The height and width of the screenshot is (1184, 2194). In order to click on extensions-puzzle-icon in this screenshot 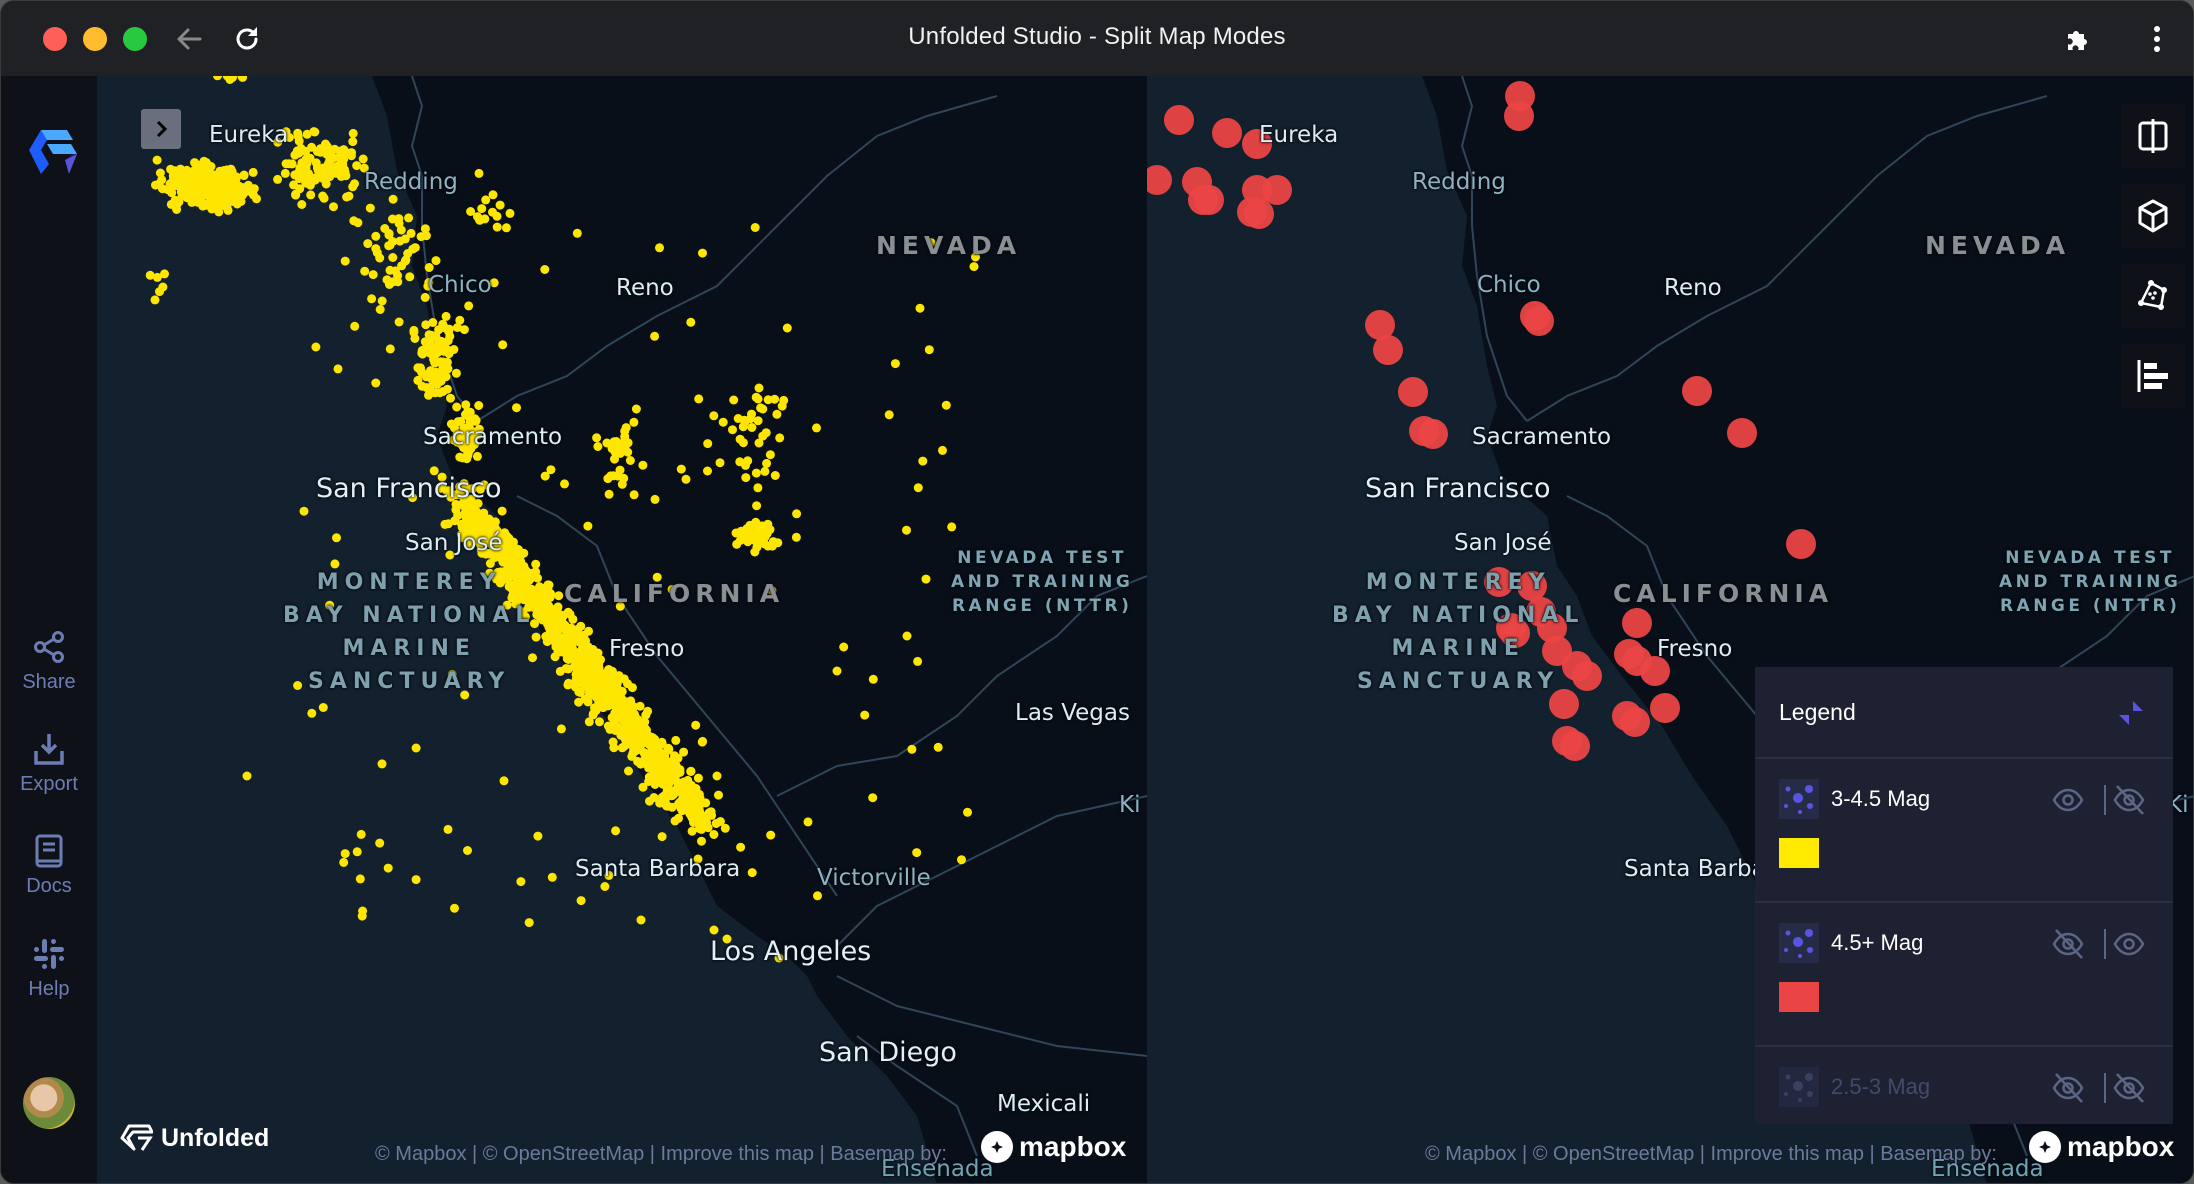, I will do `click(2077, 39)`.